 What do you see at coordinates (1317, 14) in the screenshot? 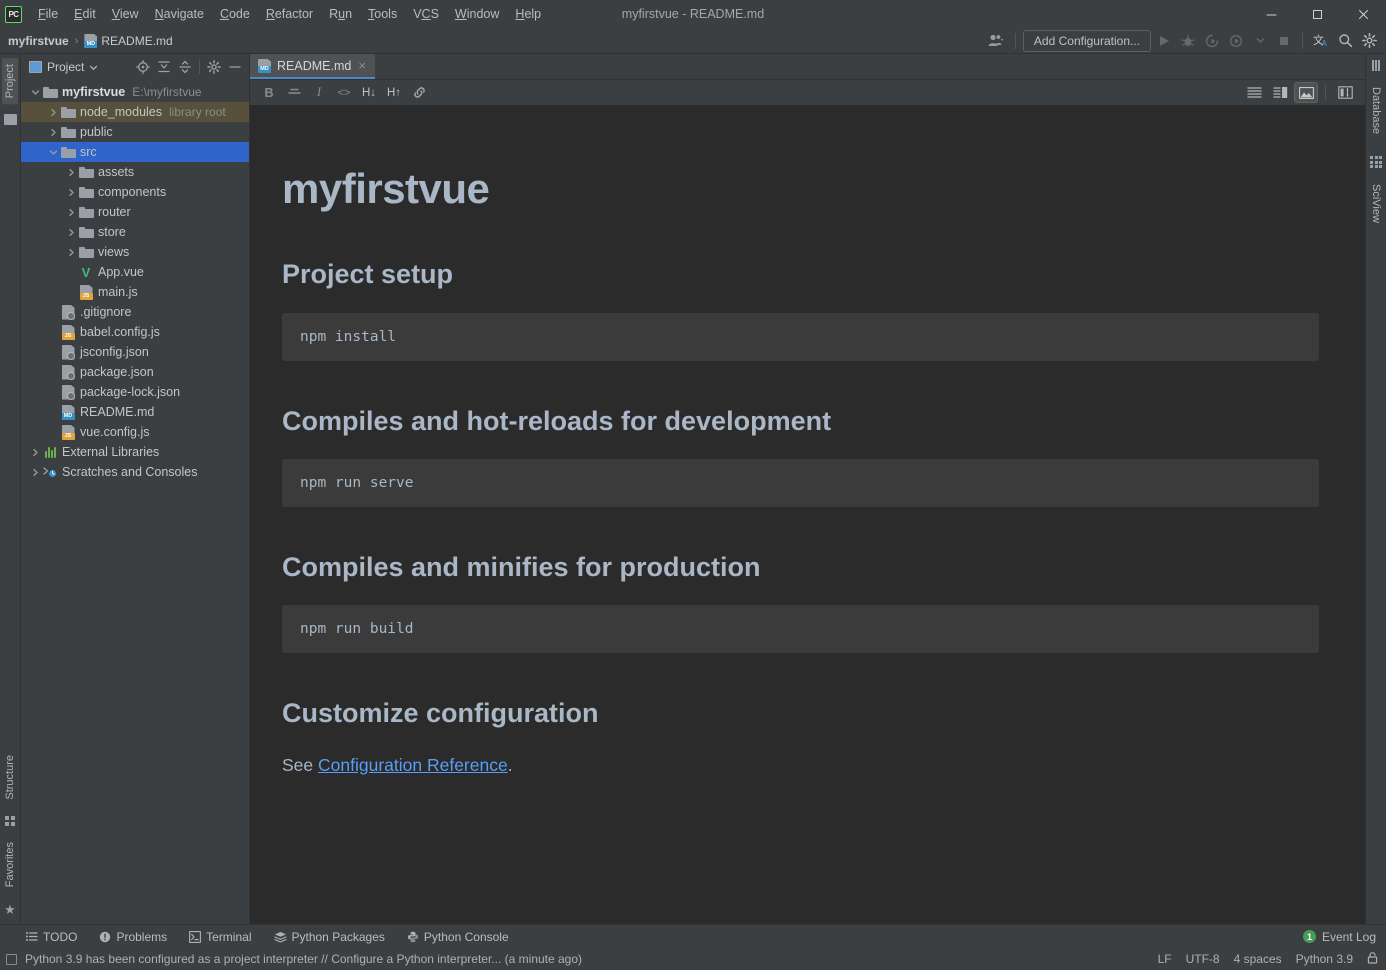
I see `maximize-button` at bounding box center [1317, 14].